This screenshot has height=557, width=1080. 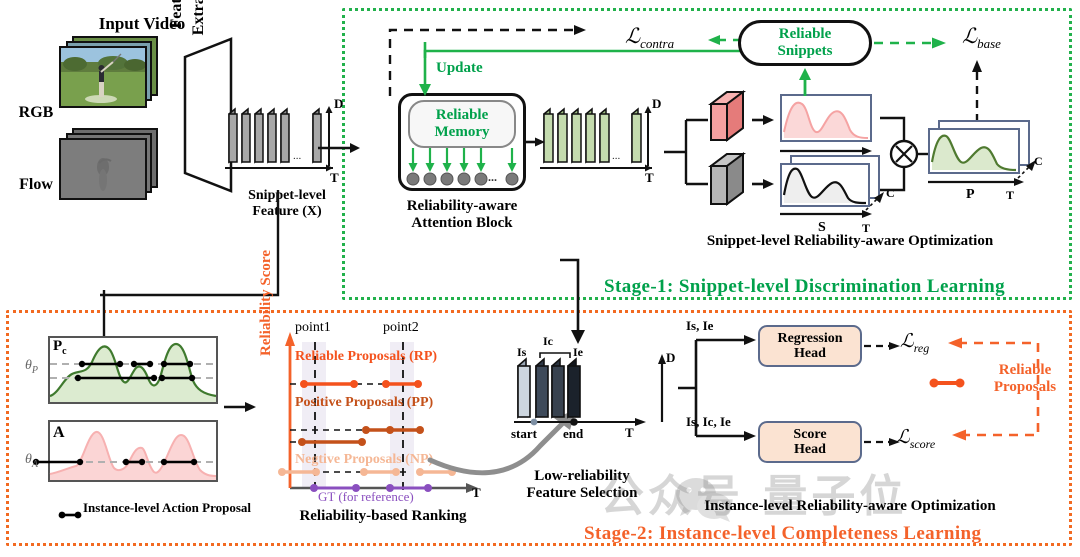 I want to click on pc-label-sub: c, so click(x=64, y=351).